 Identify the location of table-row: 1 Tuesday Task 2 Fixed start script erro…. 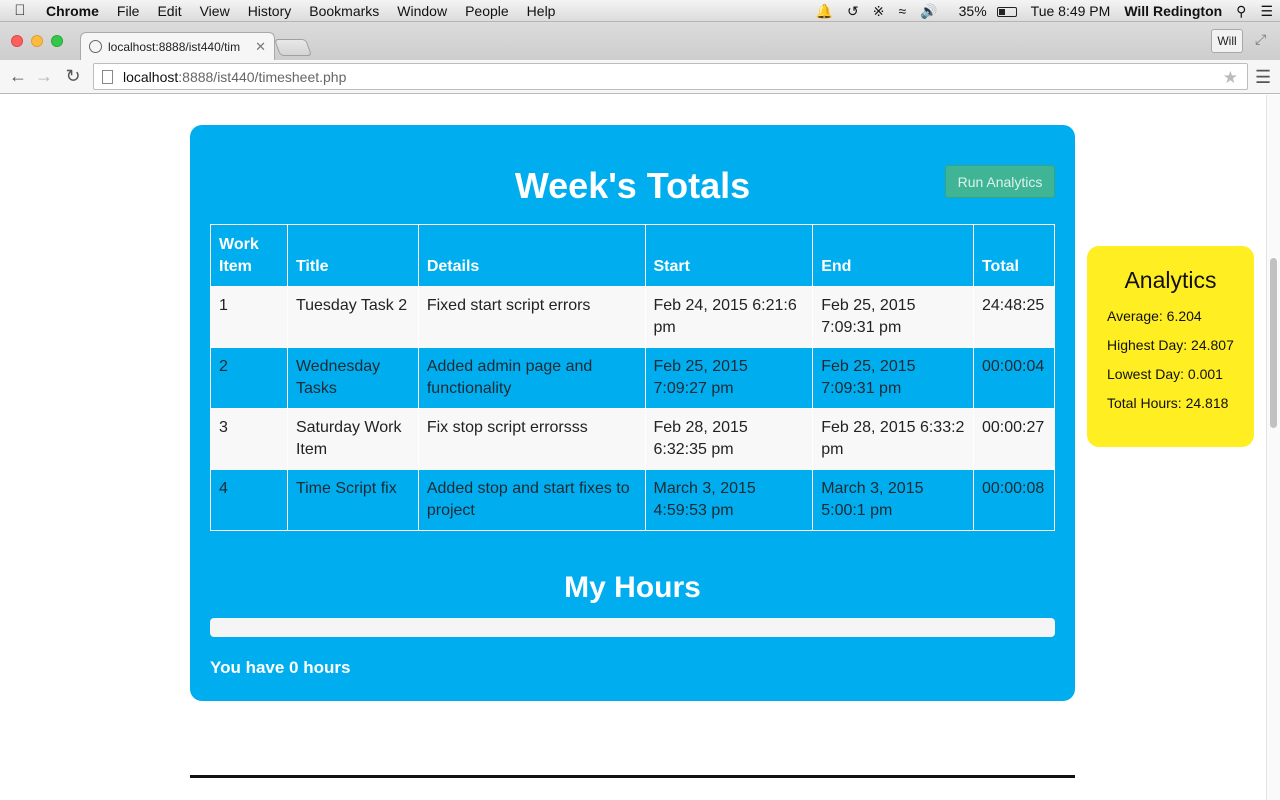
(633, 317).